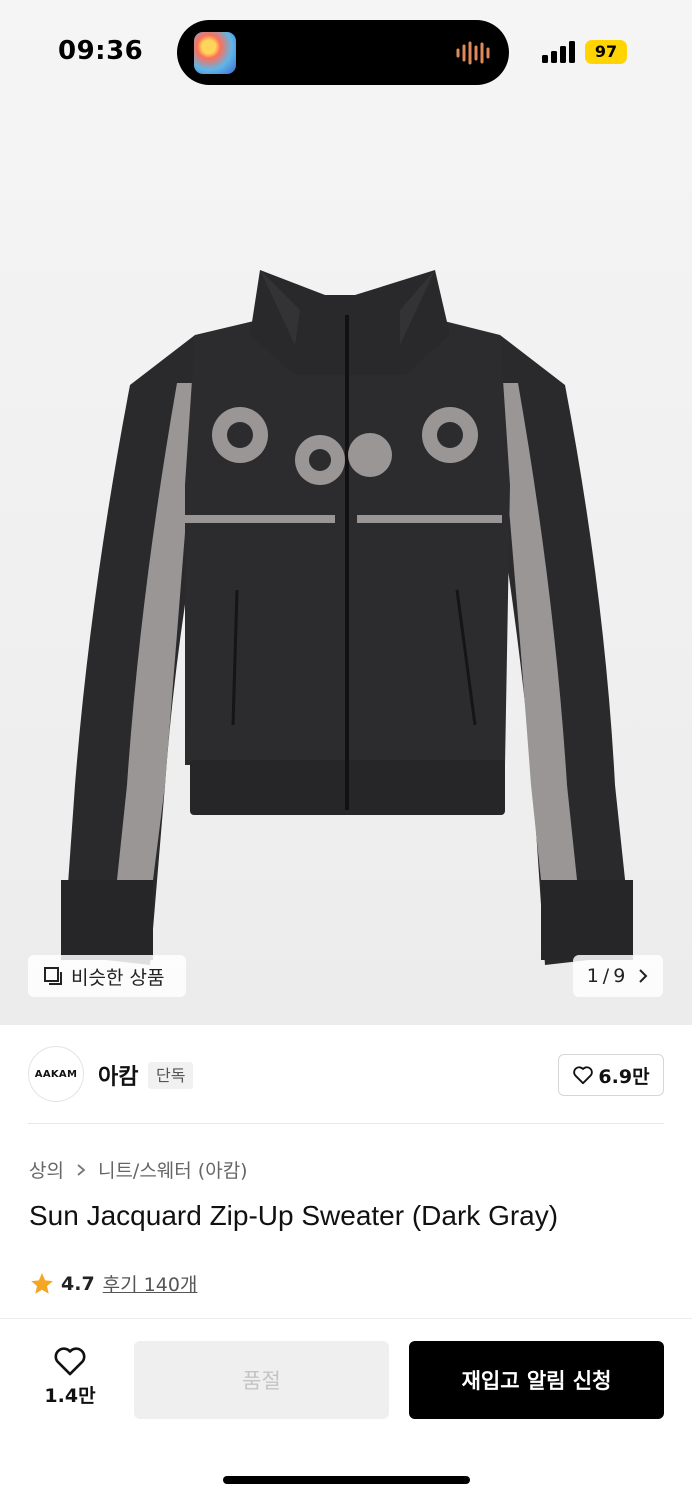 The height and width of the screenshot is (1500, 692). I want to click on image-page-indicator: 1 / 9, so click(618, 976).